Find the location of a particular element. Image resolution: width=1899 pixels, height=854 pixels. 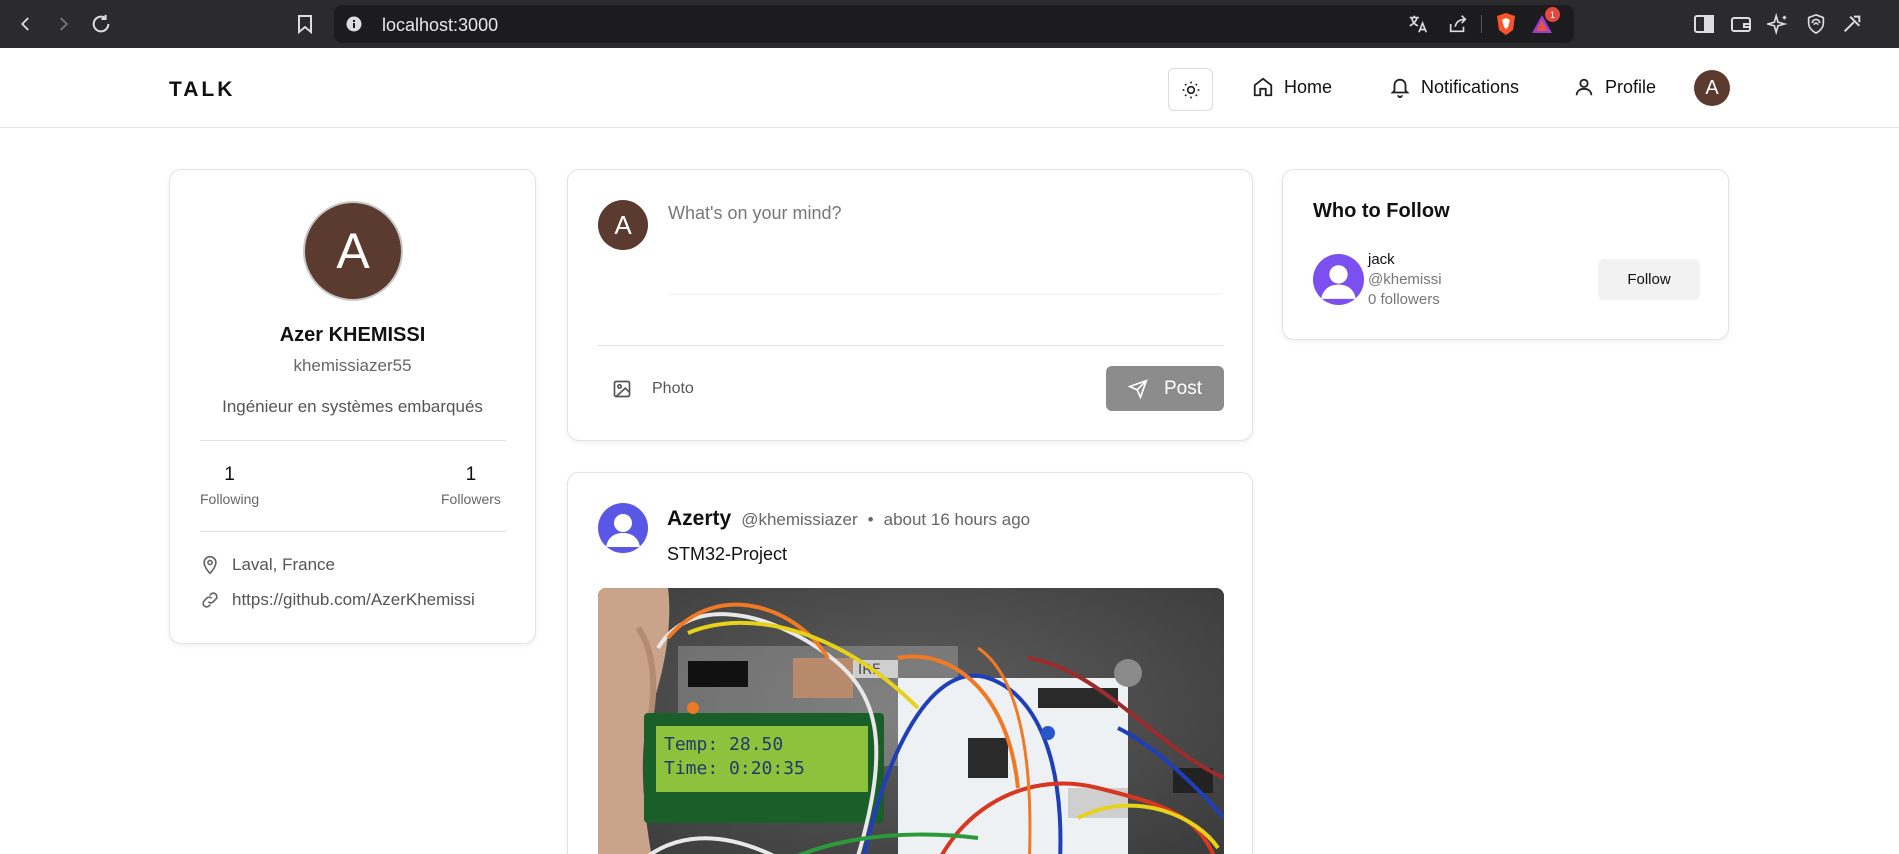

vpn-icon is located at coordinates (1816, 24).